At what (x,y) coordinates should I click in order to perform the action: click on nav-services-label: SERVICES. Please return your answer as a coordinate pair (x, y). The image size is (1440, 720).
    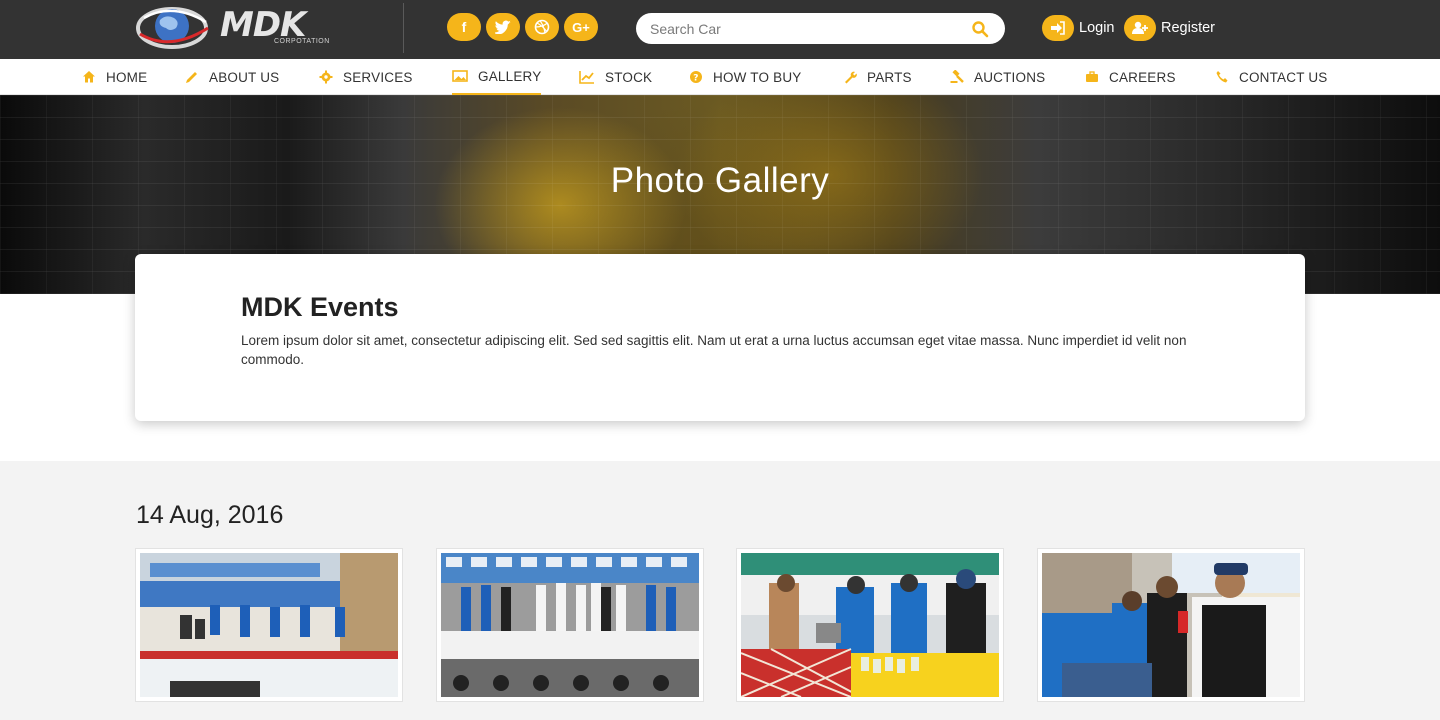
    Looking at the image, I should click on (378, 77).